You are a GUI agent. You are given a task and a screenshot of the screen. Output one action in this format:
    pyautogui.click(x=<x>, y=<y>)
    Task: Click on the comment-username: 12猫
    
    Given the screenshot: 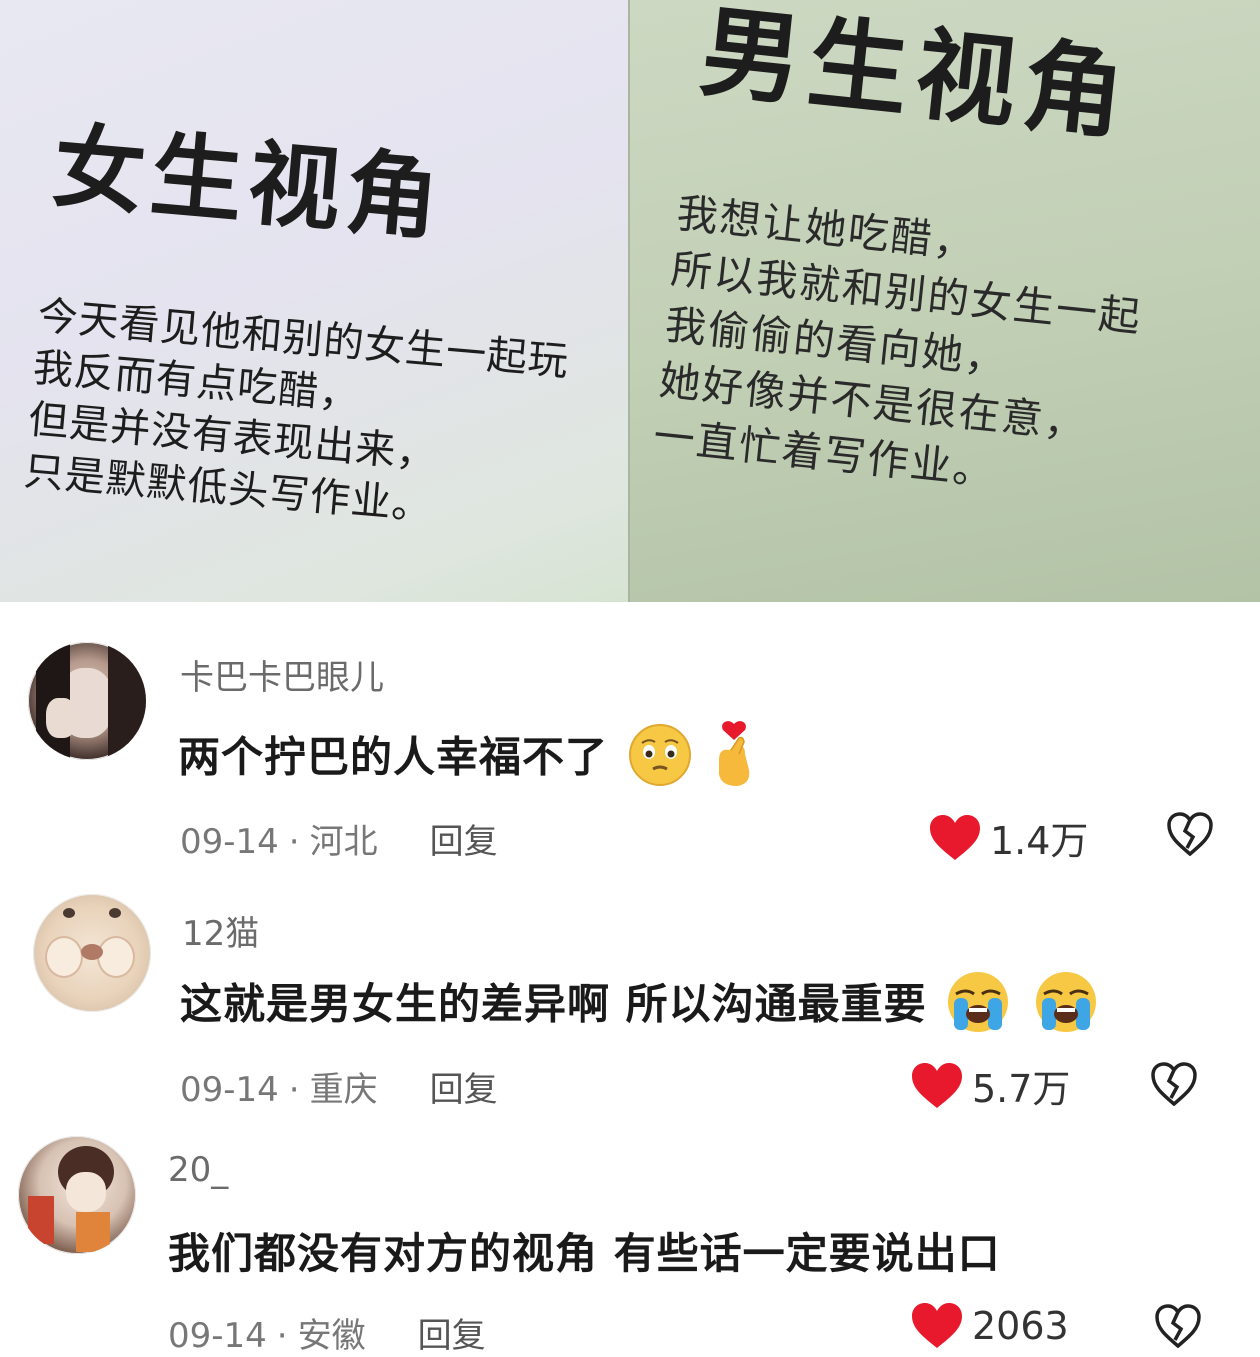 What is the action you would take?
    pyautogui.click(x=220, y=930)
    